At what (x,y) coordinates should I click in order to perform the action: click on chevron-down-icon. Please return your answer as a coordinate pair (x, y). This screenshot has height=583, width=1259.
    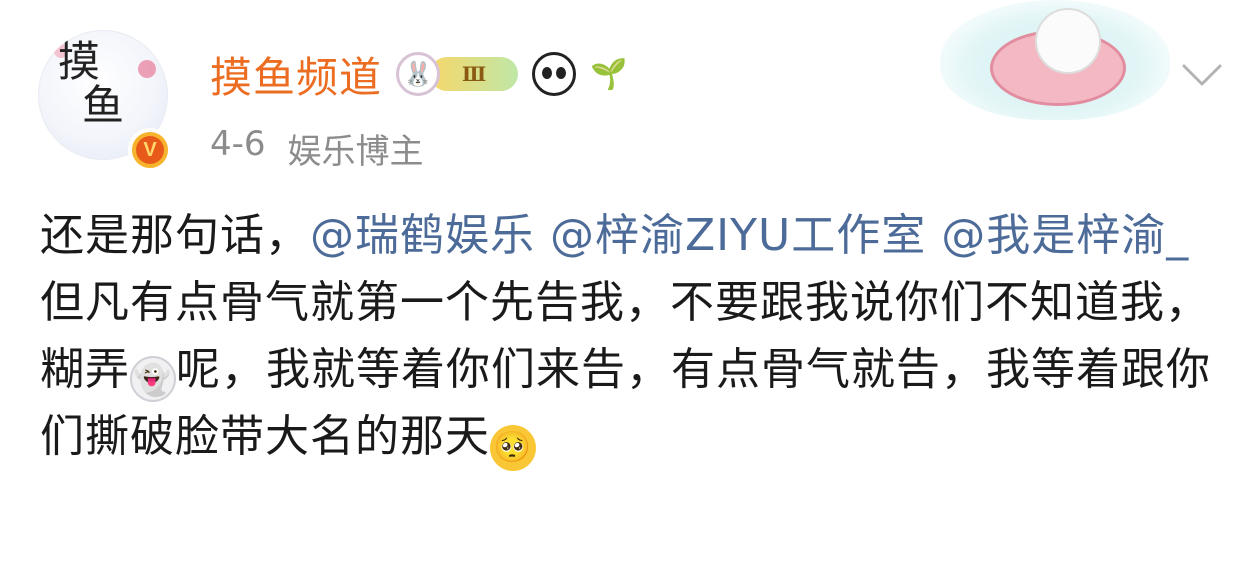
    Looking at the image, I should click on (1202, 75).